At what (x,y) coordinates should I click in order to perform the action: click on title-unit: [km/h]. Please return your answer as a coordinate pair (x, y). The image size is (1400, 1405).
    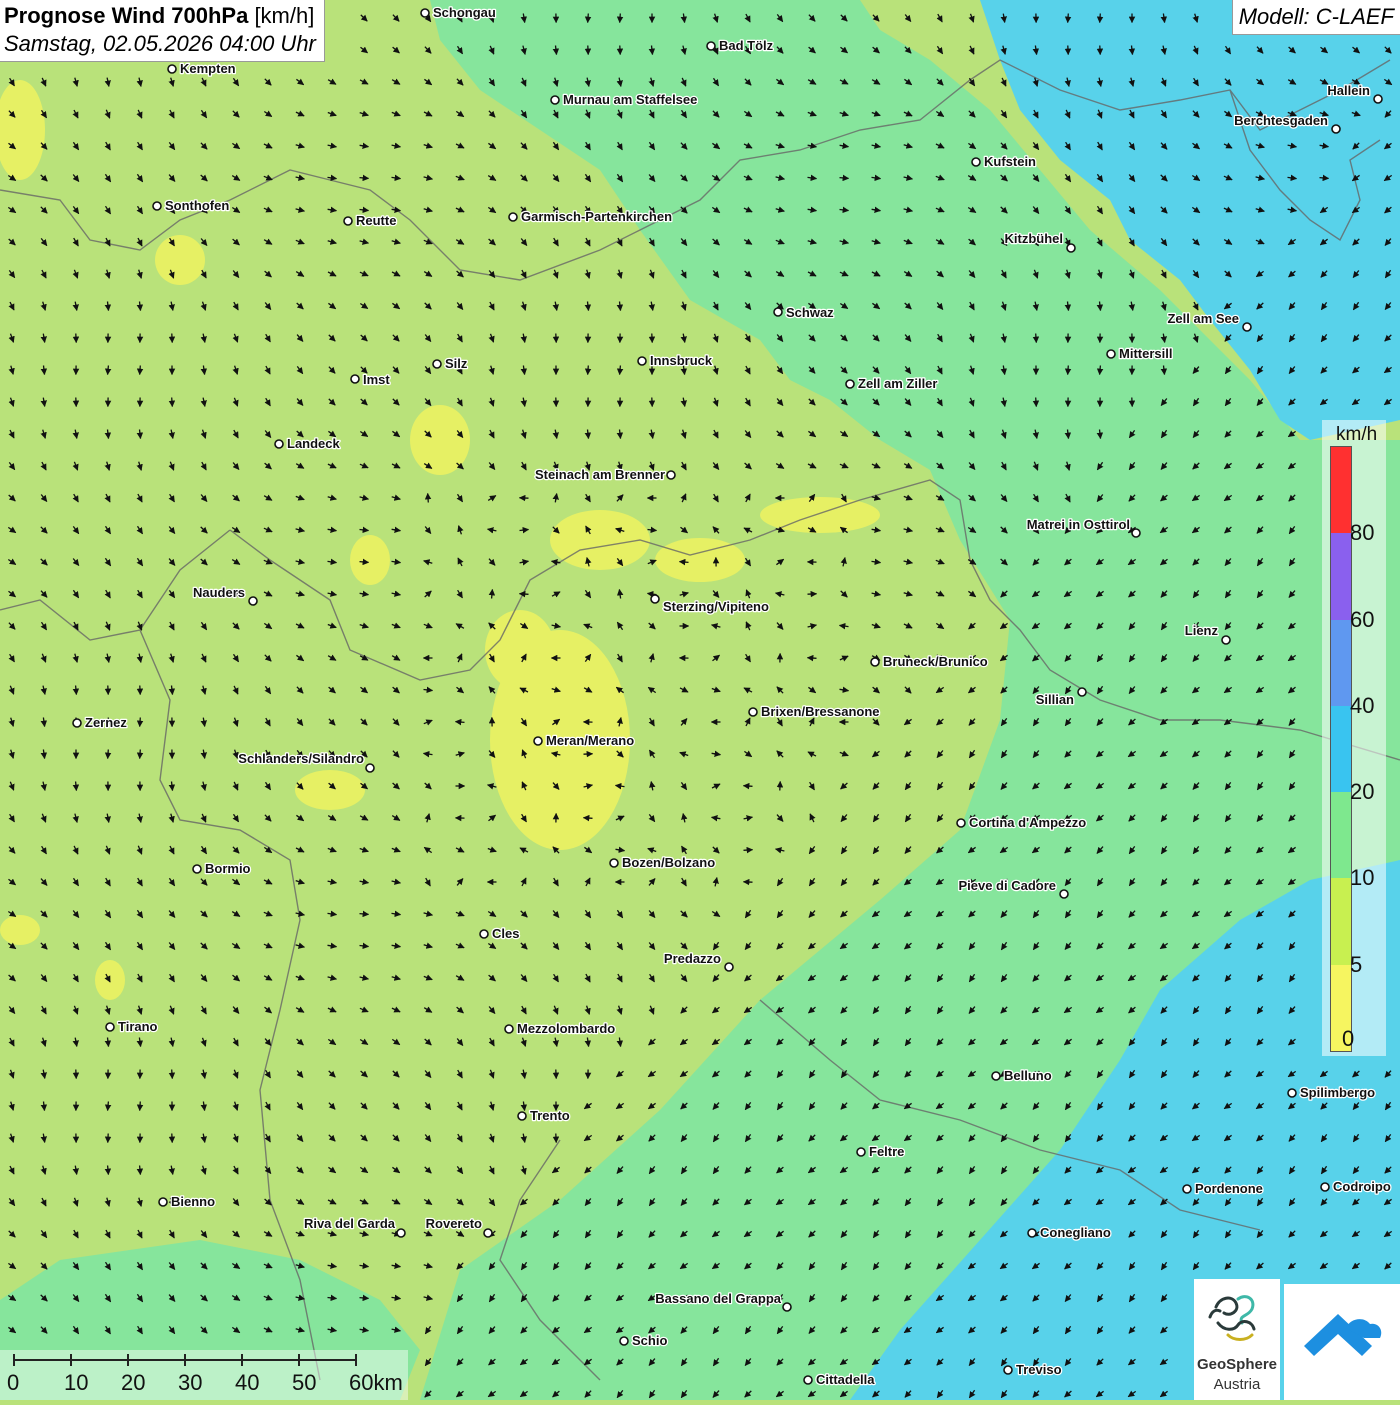
    Looking at the image, I should click on (284, 15).